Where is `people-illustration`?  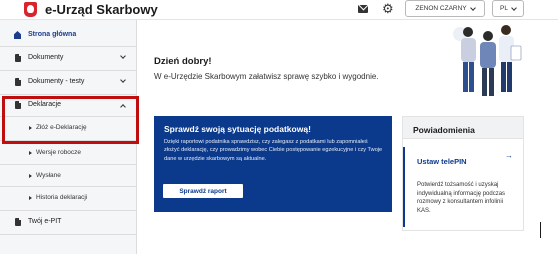 people-illustration is located at coordinates (487, 60).